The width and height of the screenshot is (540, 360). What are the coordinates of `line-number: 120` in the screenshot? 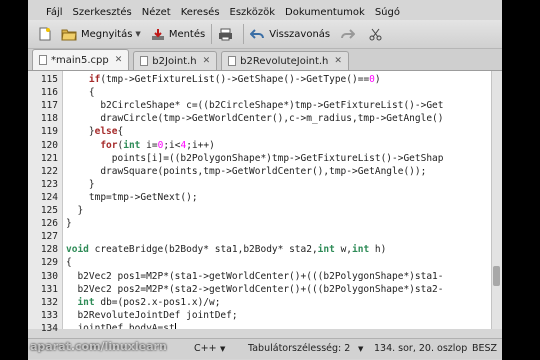 It's located at (49, 145).